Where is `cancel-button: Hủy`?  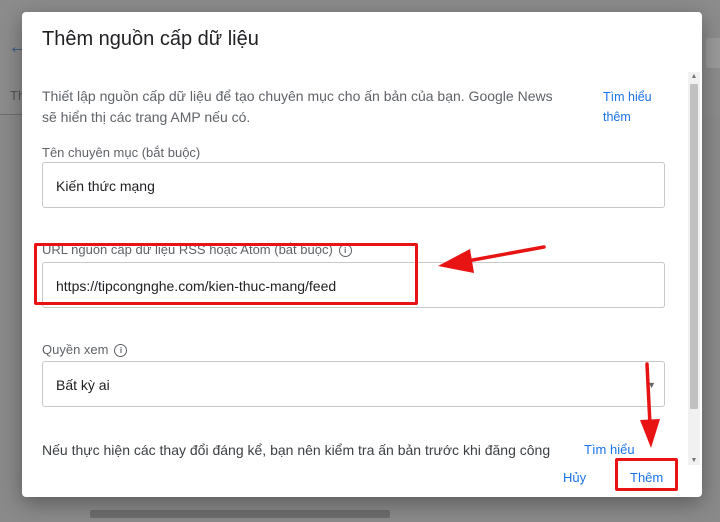 cancel-button: Hủy is located at coordinates (574, 478).